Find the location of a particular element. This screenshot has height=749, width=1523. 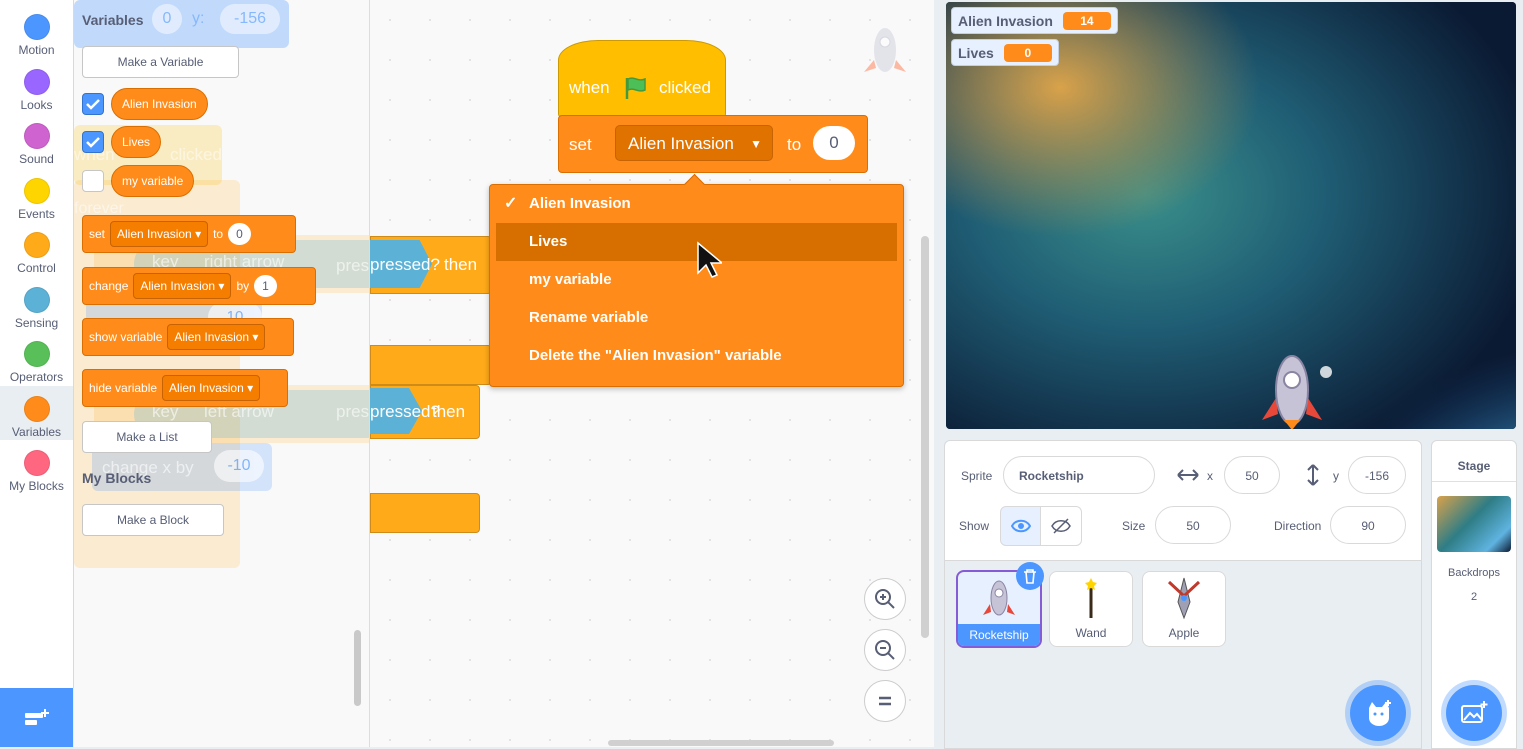

choose-sprite-button is located at coordinates (1378, 713).